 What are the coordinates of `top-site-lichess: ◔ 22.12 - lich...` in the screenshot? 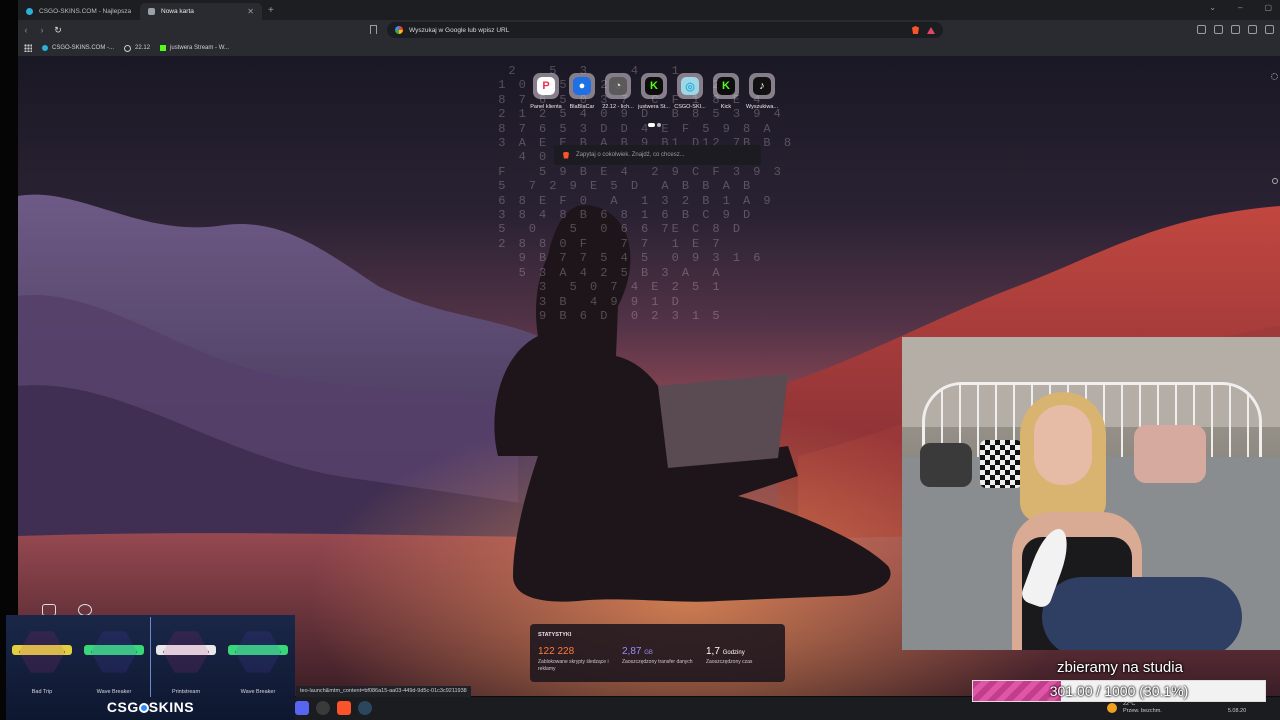 It's located at (618, 91).